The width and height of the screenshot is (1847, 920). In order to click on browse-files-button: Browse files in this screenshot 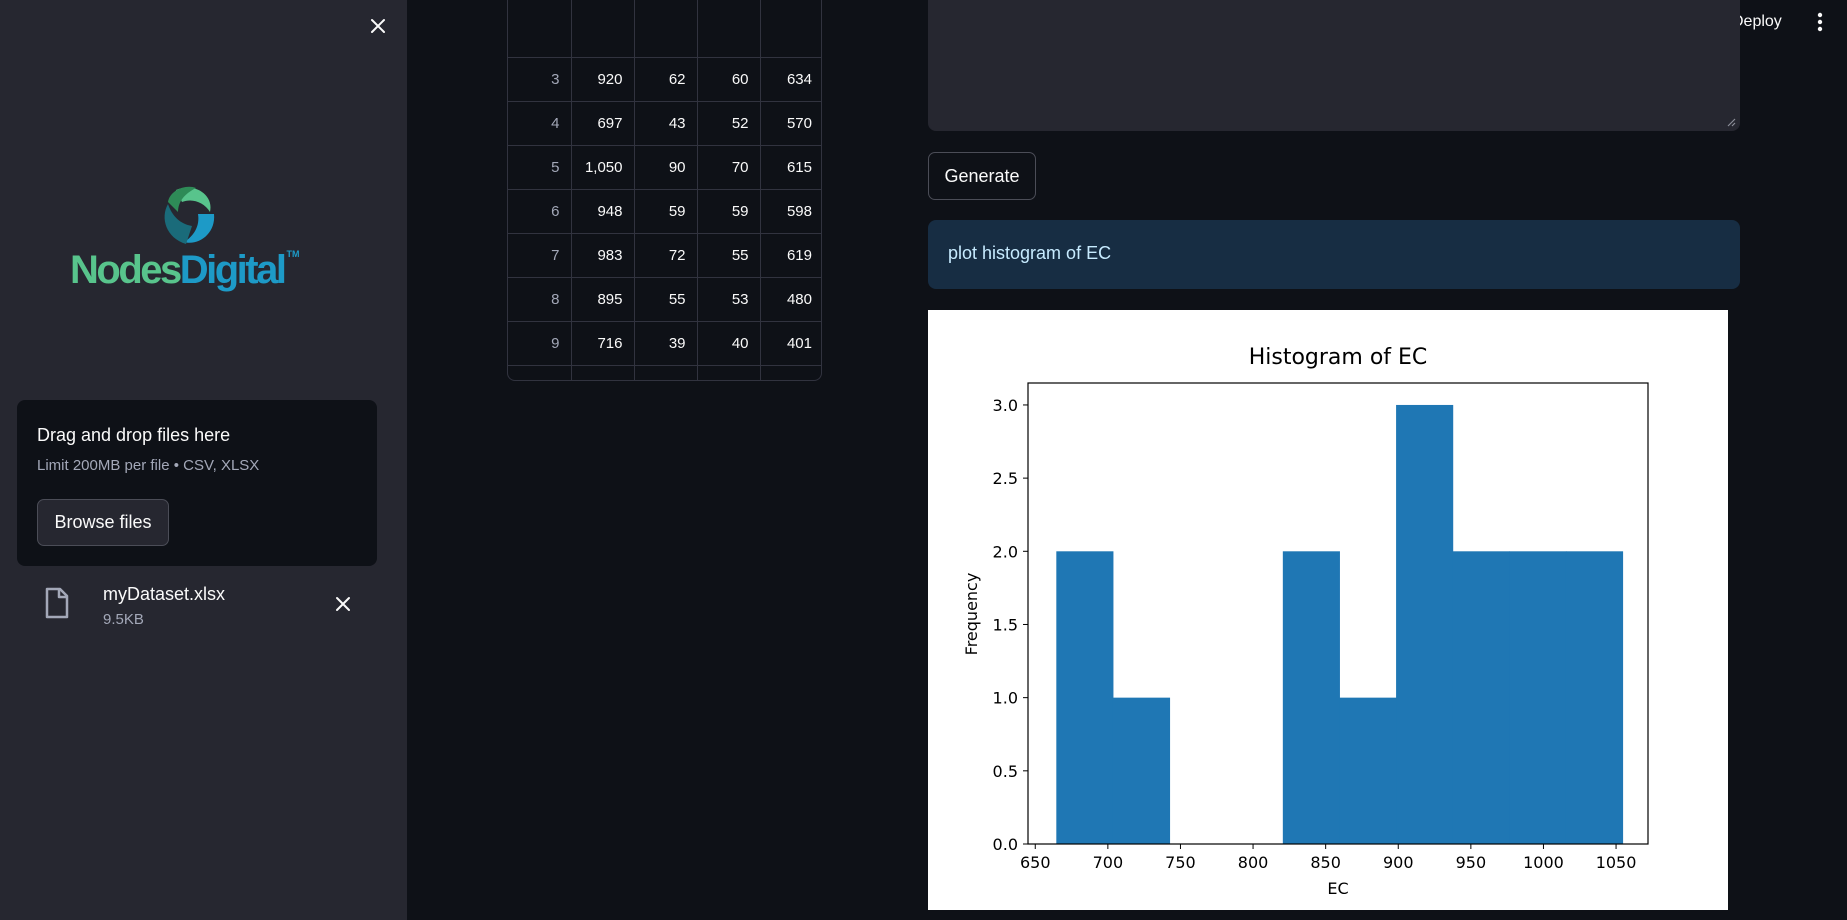, I will do `click(103, 522)`.